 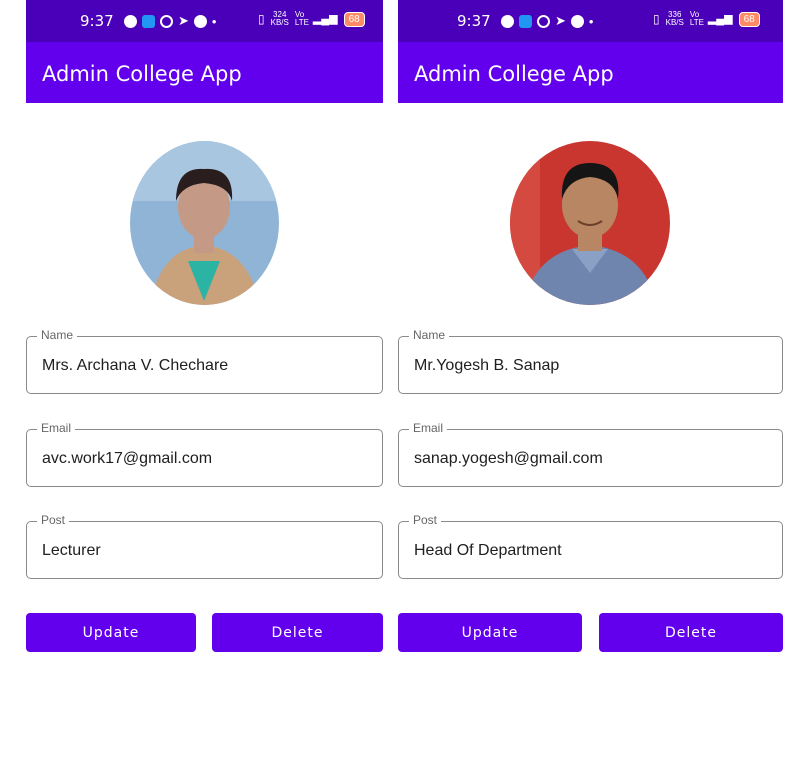 I want to click on status-bar: 9:37 ➤ • ▯ 336 KB/S Vo LTE ▂▄▆ 68, so click(x=590, y=21).